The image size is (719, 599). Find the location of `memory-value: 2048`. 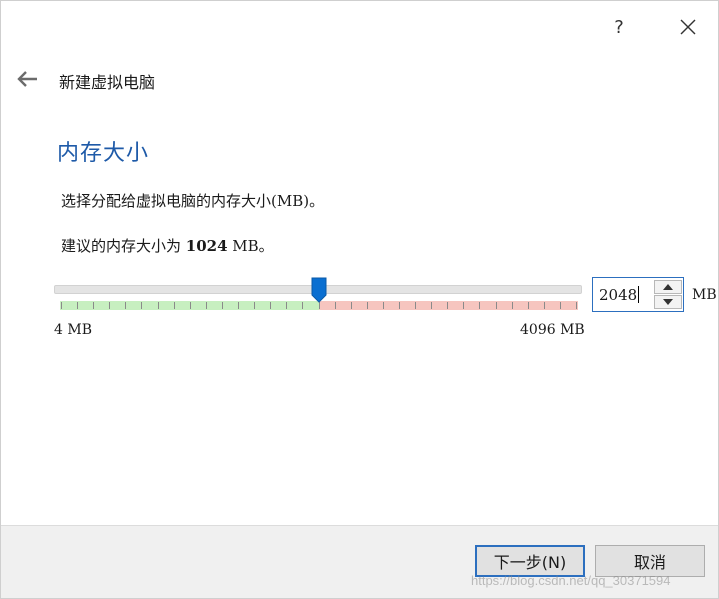

memory-value: 2048 is located at coordinates (618, 295).